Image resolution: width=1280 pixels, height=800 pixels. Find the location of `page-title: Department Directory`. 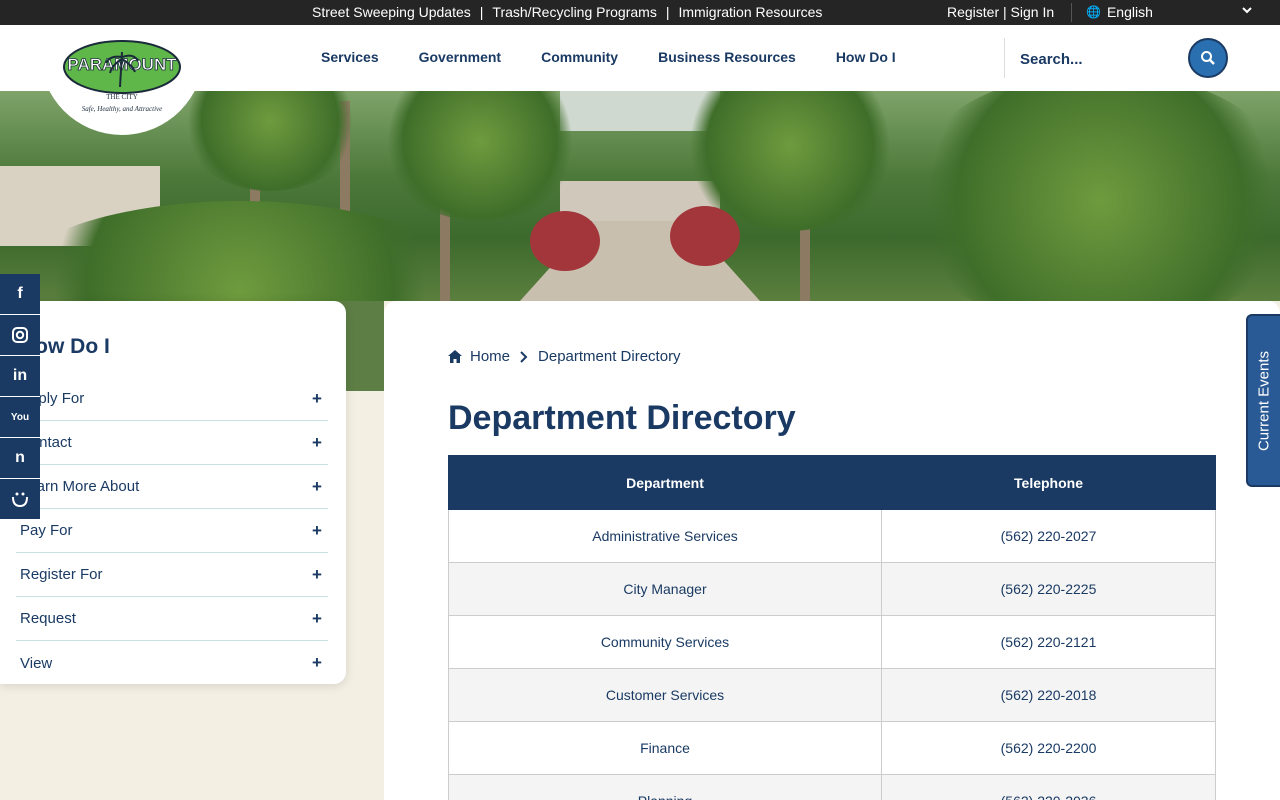

page-title: Department Directory is located at coordinates (622, 418).